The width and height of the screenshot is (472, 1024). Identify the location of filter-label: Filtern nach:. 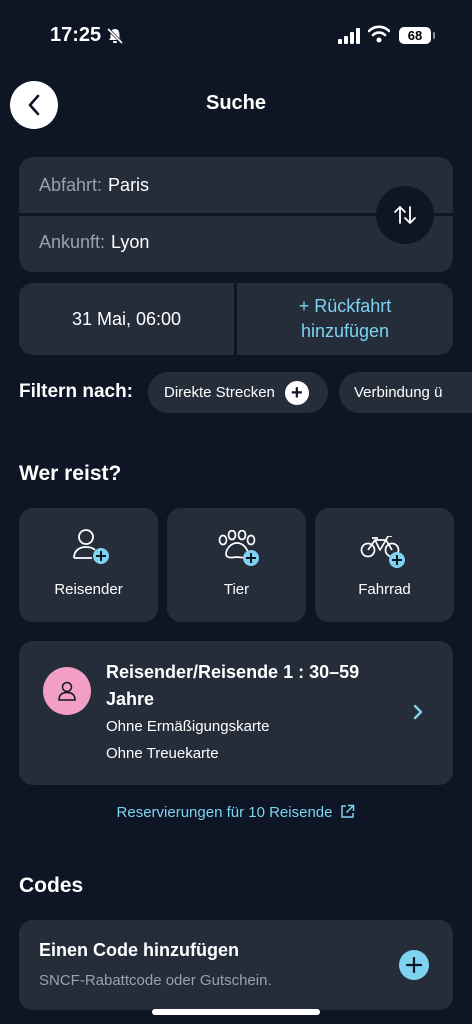
(76, 391).